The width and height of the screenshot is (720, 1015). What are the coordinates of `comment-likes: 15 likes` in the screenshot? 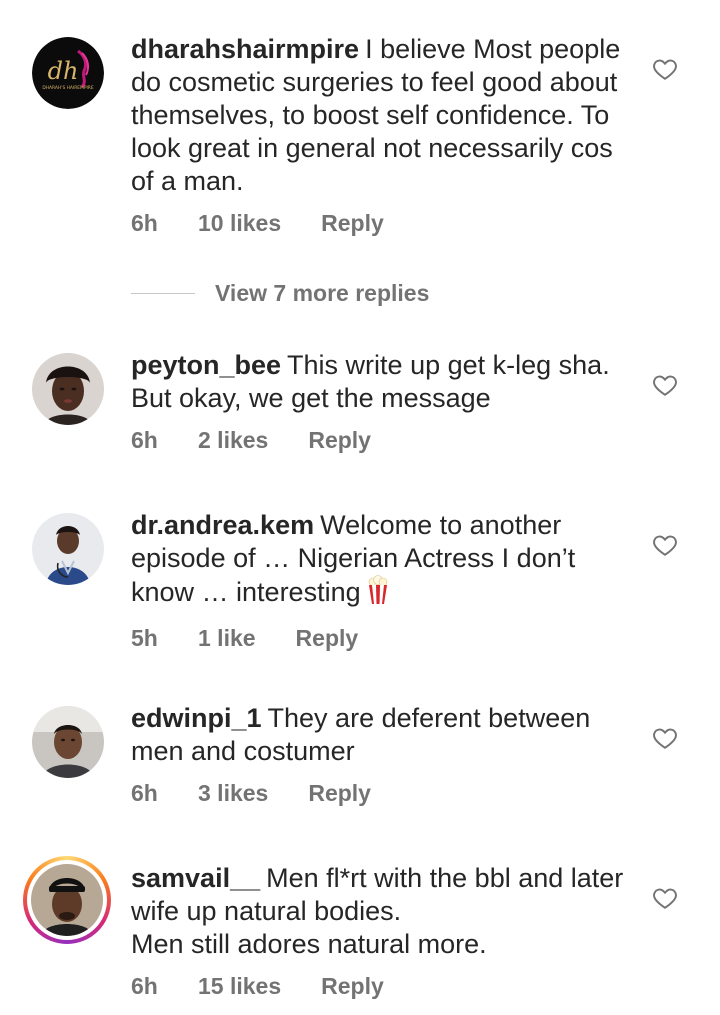 It's located at (239, 986).